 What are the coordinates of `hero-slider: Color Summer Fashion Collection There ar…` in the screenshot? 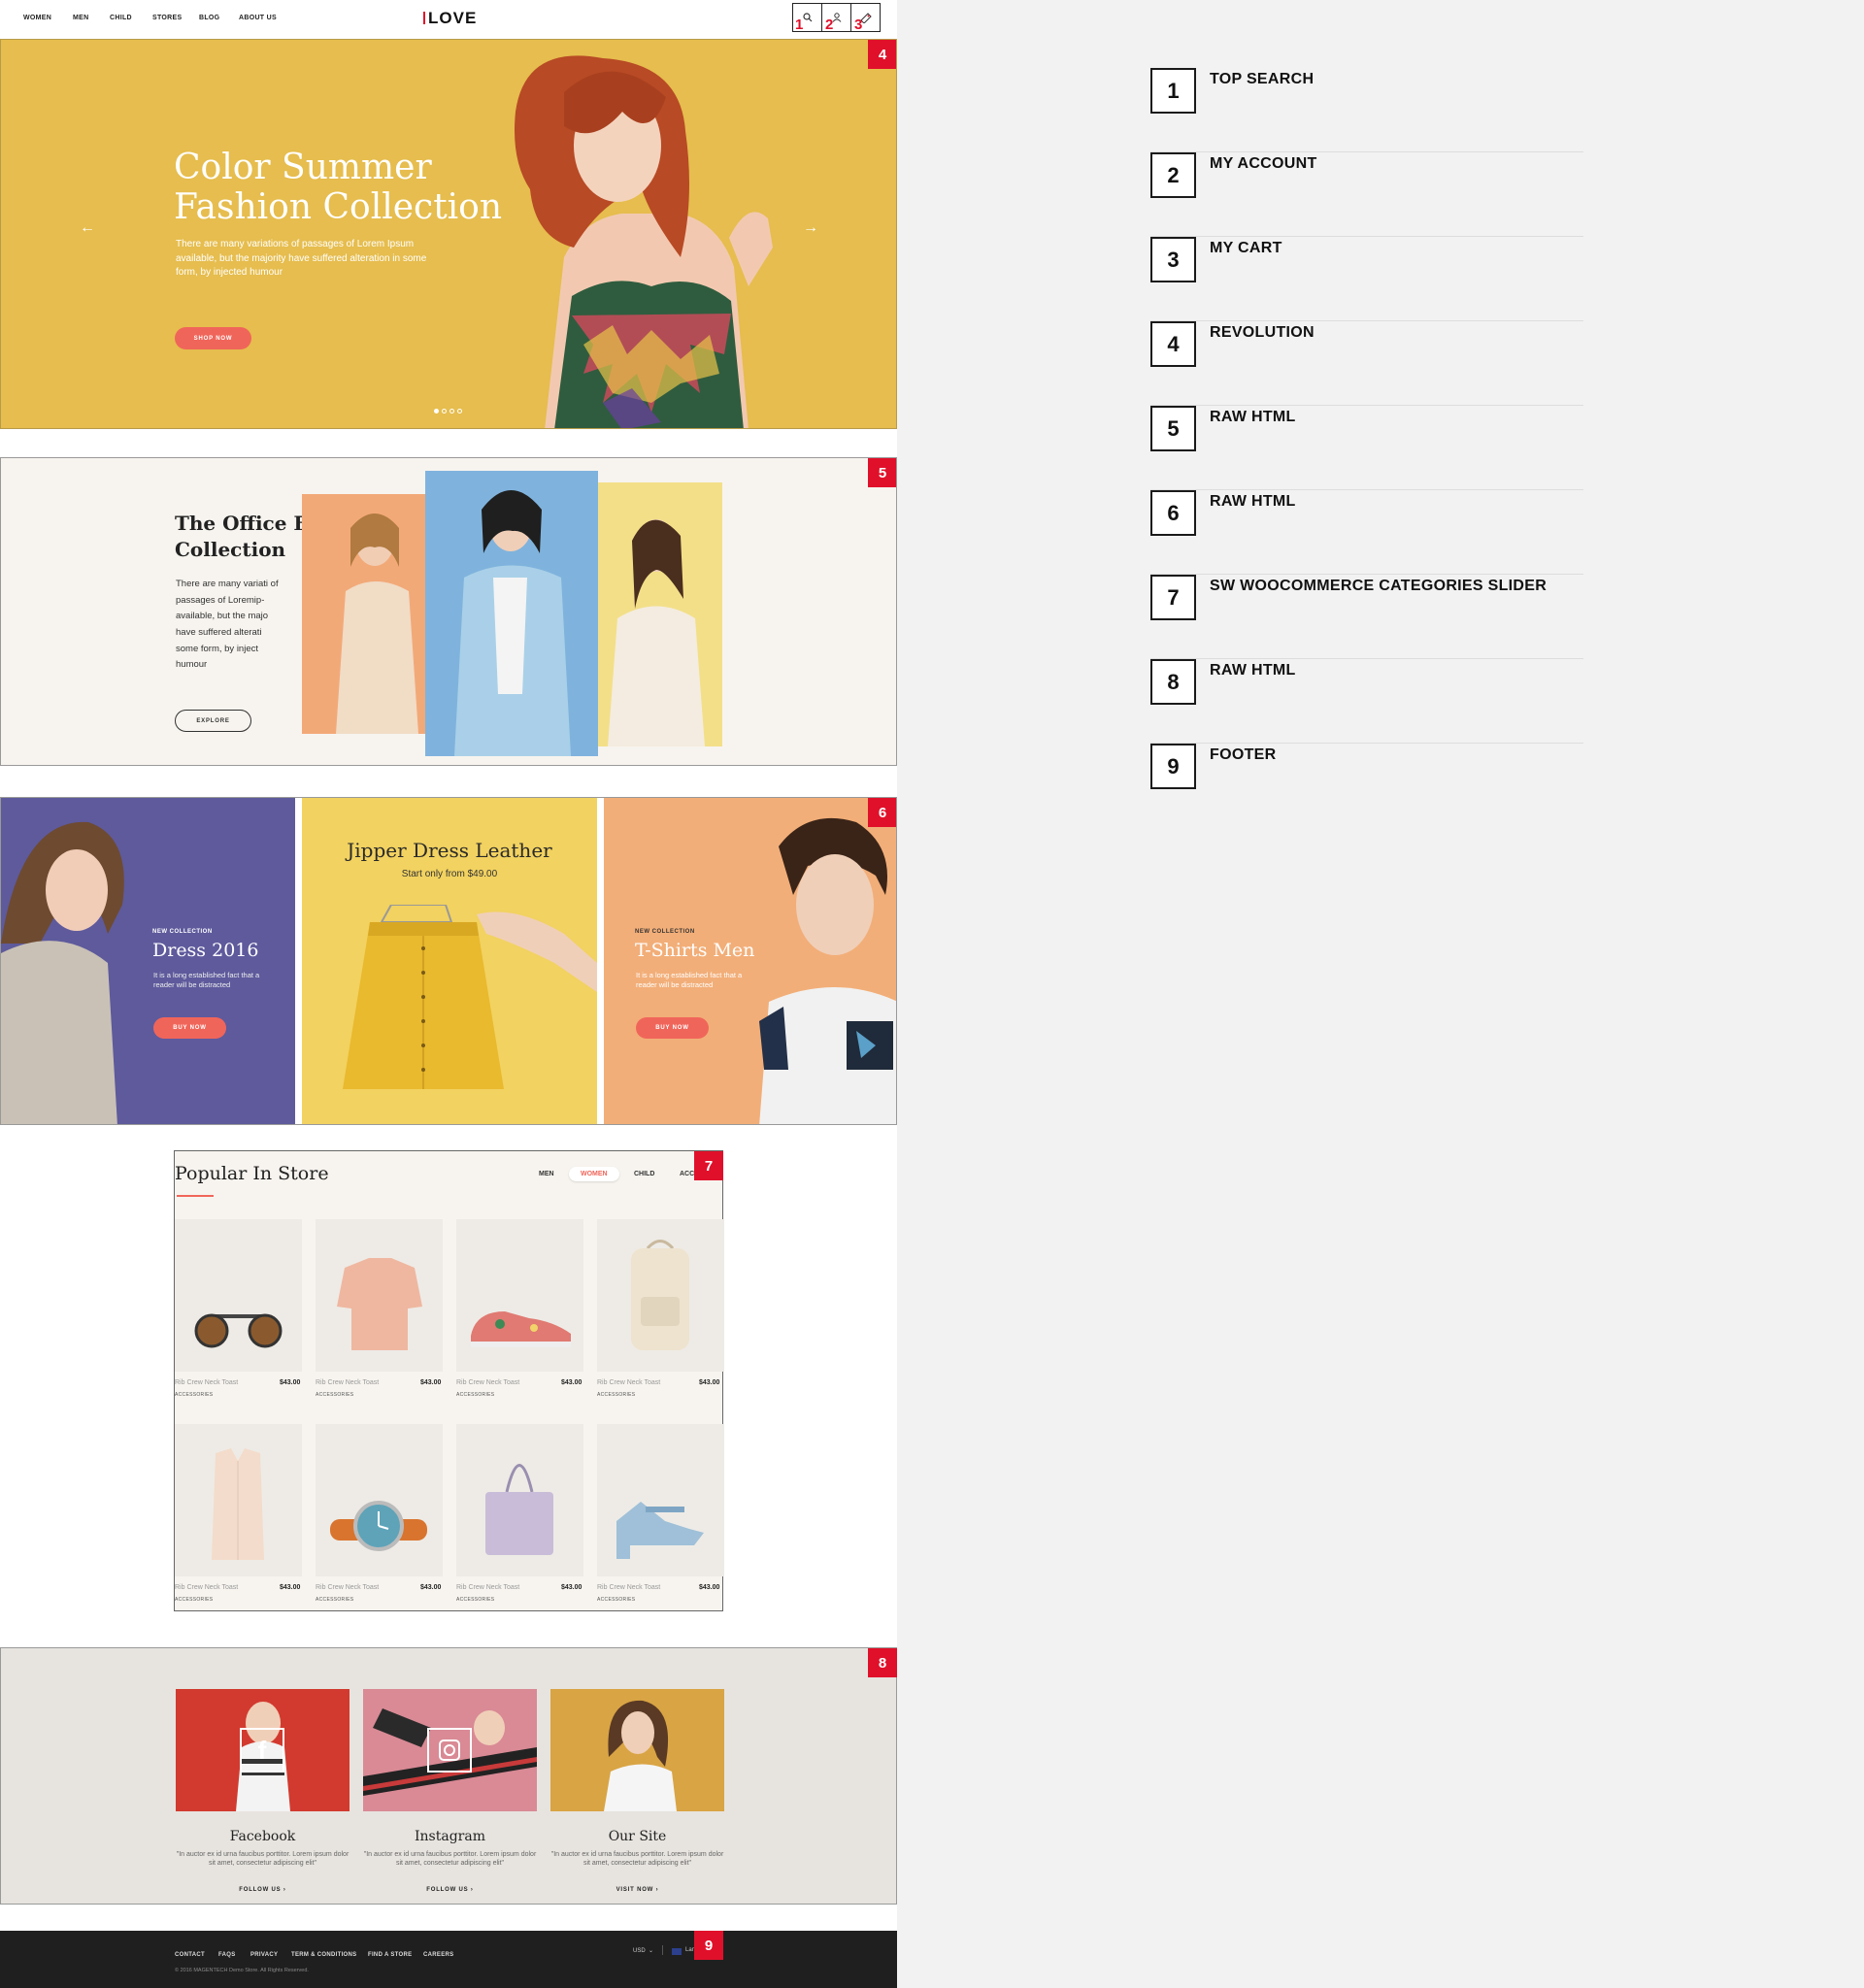 It's located at (448, 234).